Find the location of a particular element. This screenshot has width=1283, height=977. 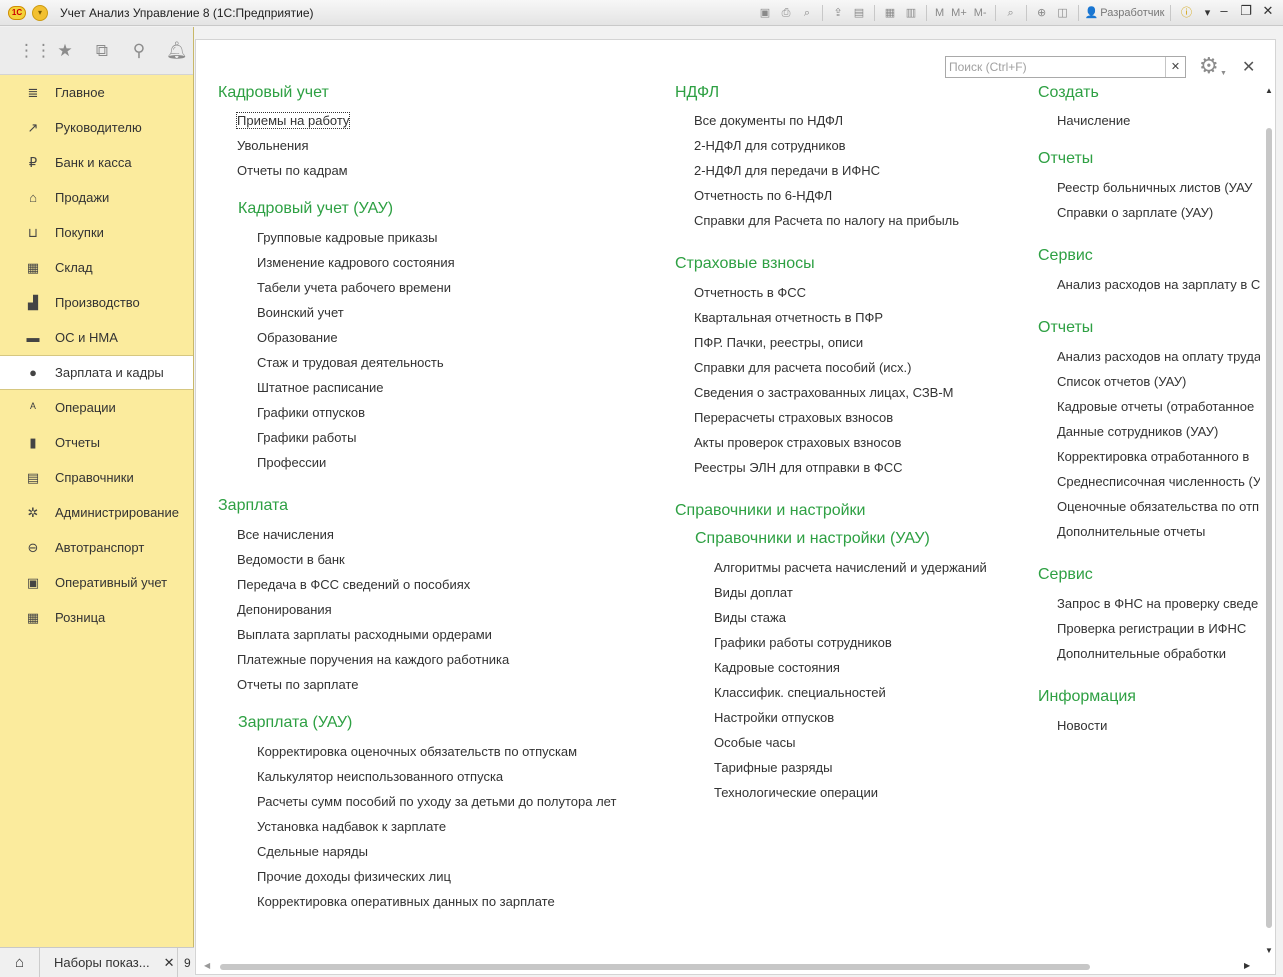

horizontal-scroll-thumb is located at coordinates (655, 967).